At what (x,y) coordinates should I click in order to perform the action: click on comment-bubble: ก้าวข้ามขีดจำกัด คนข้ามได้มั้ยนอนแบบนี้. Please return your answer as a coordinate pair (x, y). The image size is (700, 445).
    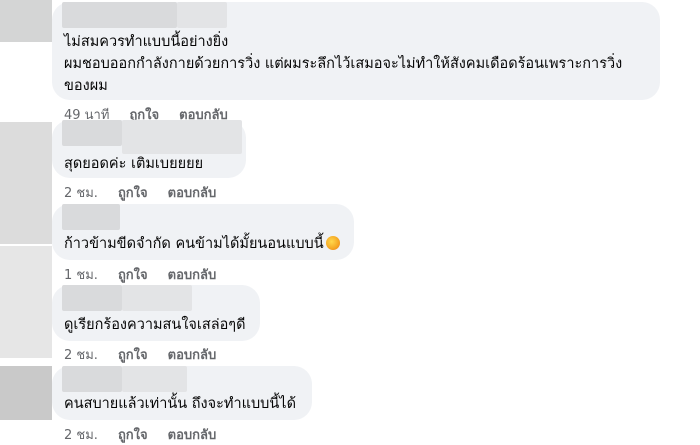
    Looking at the image, I should click on (203, 232).